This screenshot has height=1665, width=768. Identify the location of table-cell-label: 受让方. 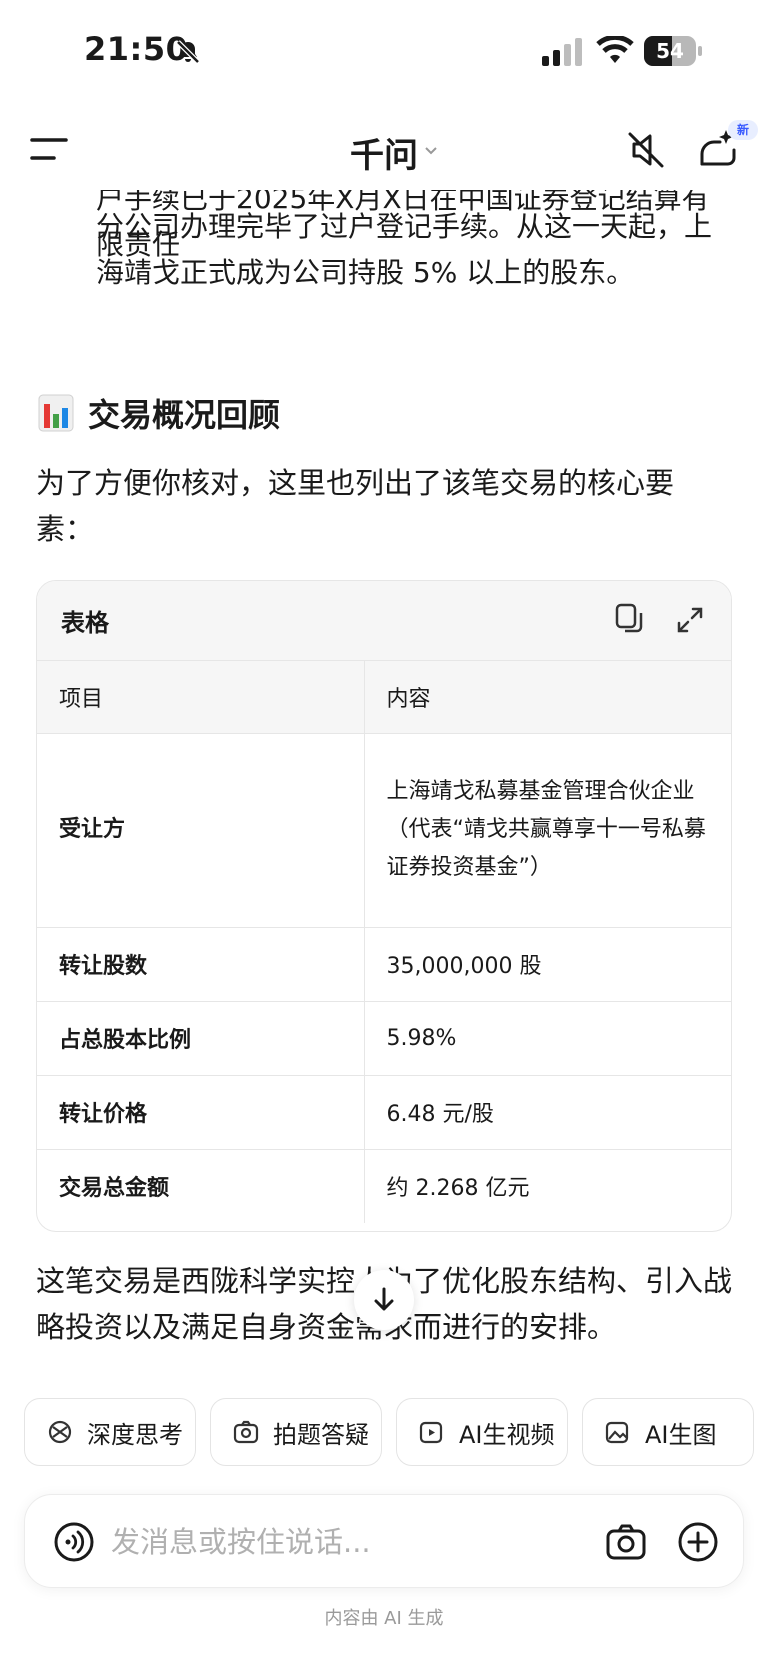
(201, 830).